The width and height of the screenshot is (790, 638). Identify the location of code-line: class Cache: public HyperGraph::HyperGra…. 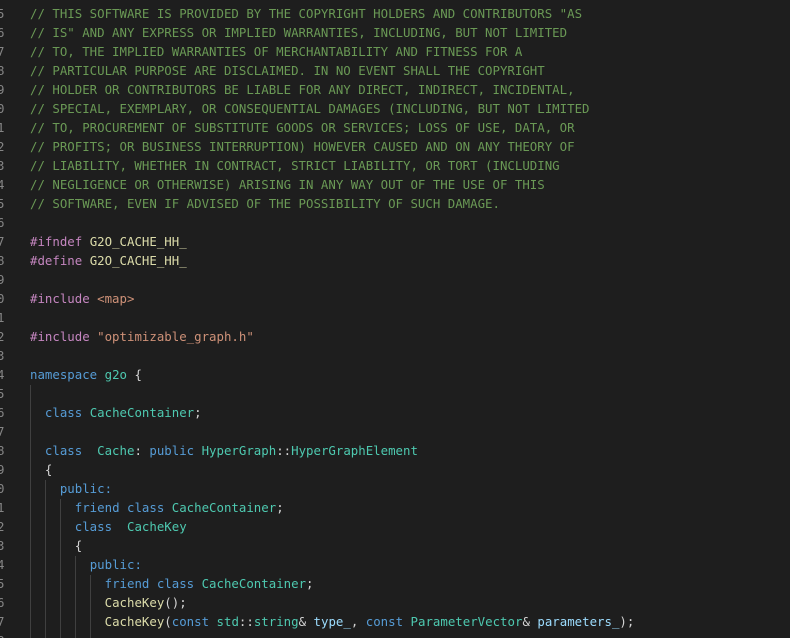
(224, 450).